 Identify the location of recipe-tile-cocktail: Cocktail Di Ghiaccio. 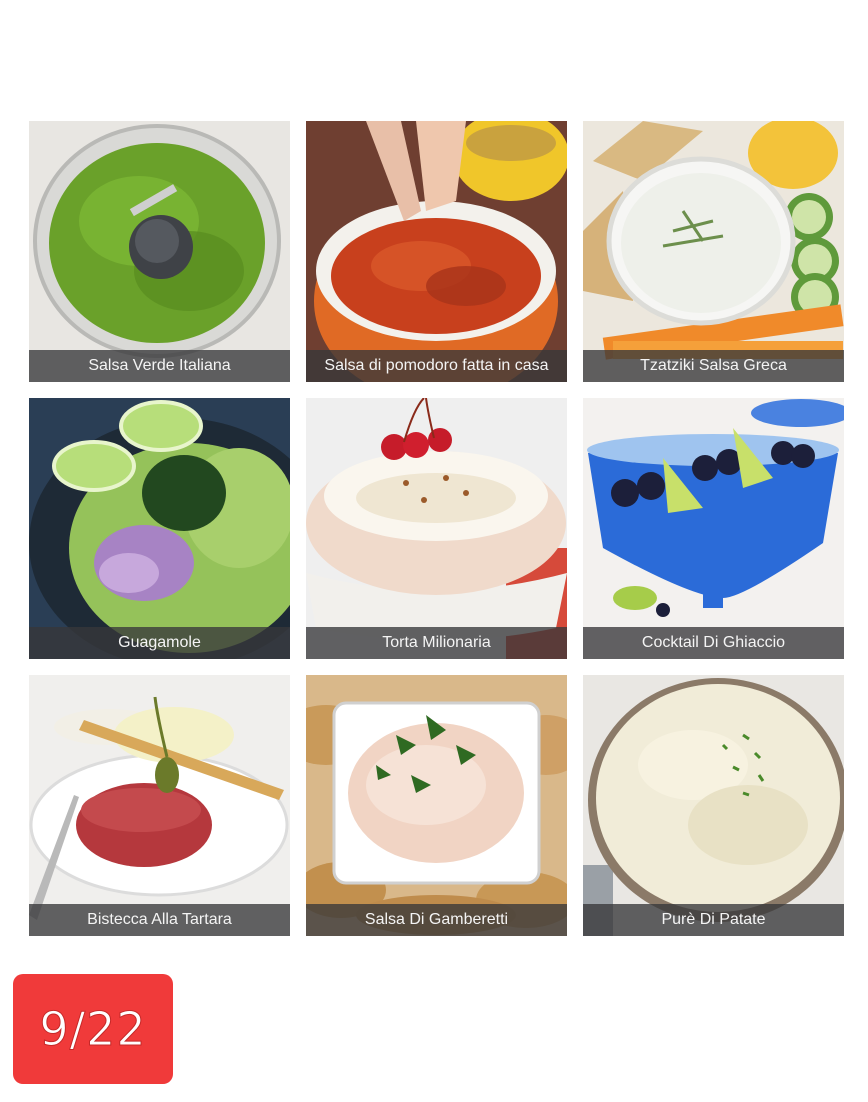
(713, 528).